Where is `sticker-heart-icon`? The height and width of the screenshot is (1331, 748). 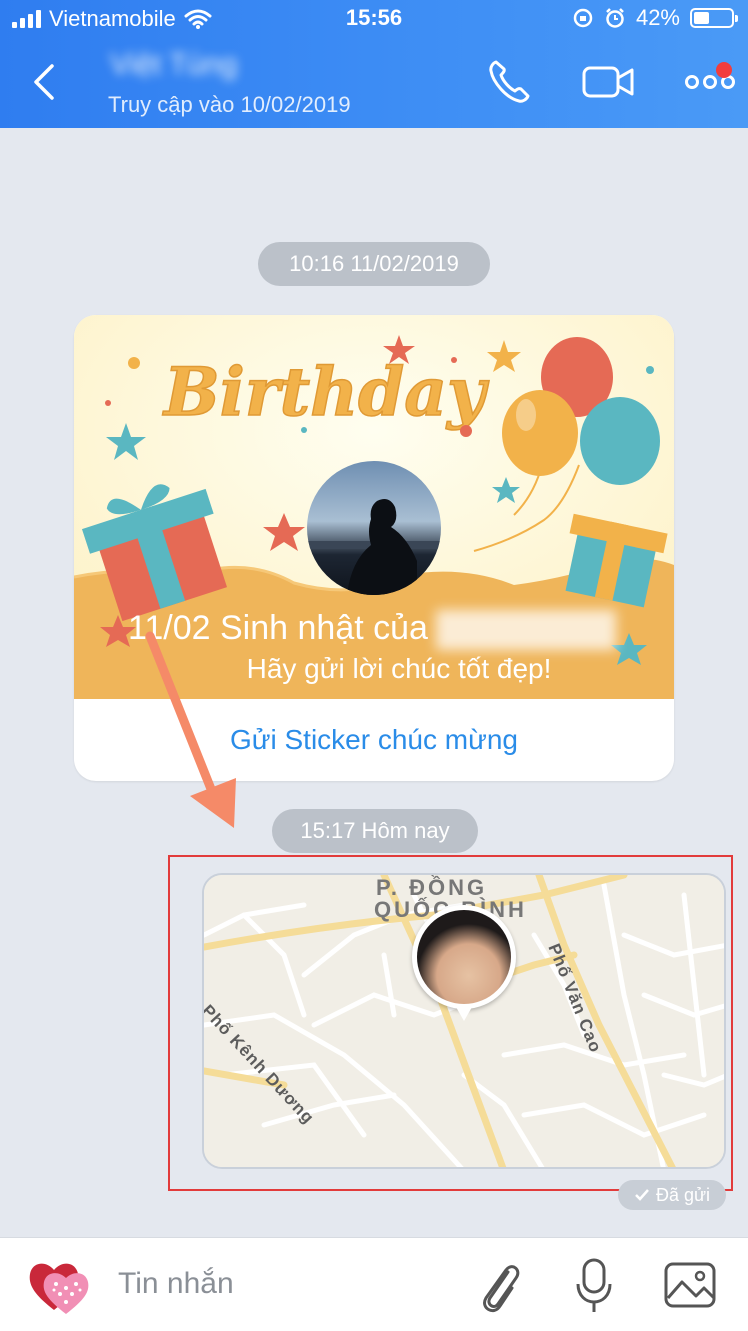
sticker-heart-icon is located at coordinates (61, 1283).